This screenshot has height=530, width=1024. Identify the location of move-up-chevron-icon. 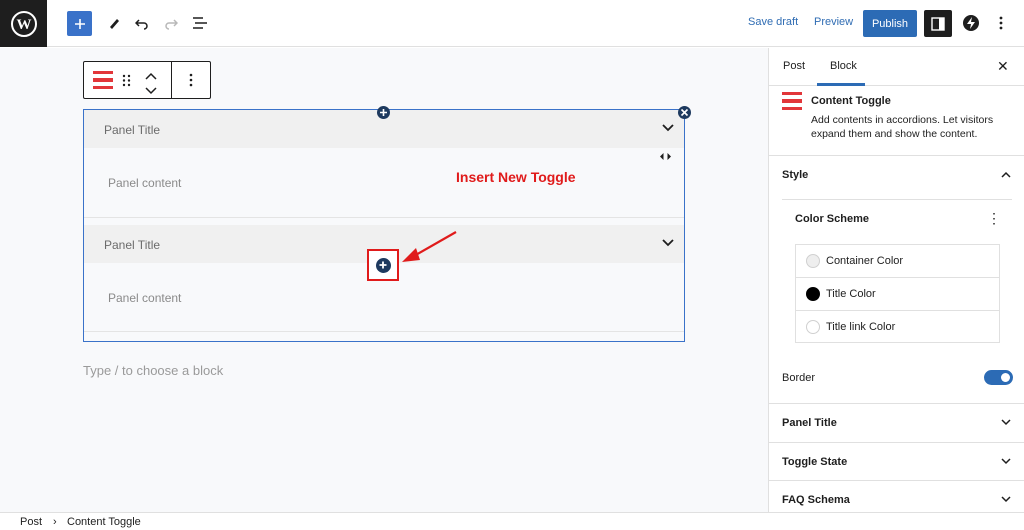
(151, 75).